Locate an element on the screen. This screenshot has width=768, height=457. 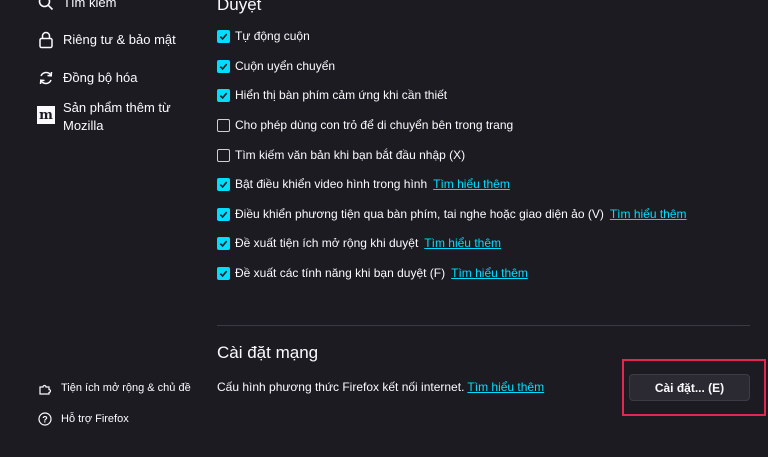
option-touch-keyboard: Hiển thị bàn phím cảm ứng khi cần thiết is located at coordinates (332, 95).